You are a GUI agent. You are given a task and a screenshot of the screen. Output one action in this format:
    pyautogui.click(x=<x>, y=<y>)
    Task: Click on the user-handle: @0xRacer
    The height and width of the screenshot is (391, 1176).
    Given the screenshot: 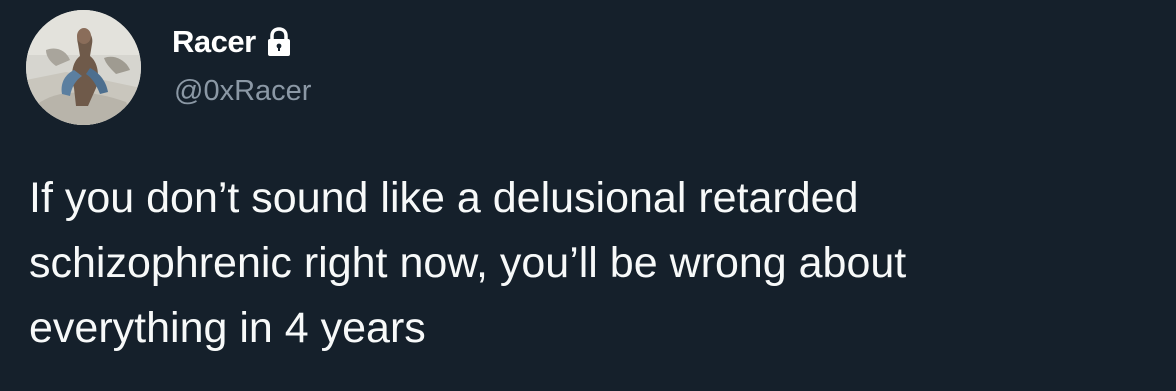 What is the action you would take?
    pyautogui.click(x=242, y=91)
    